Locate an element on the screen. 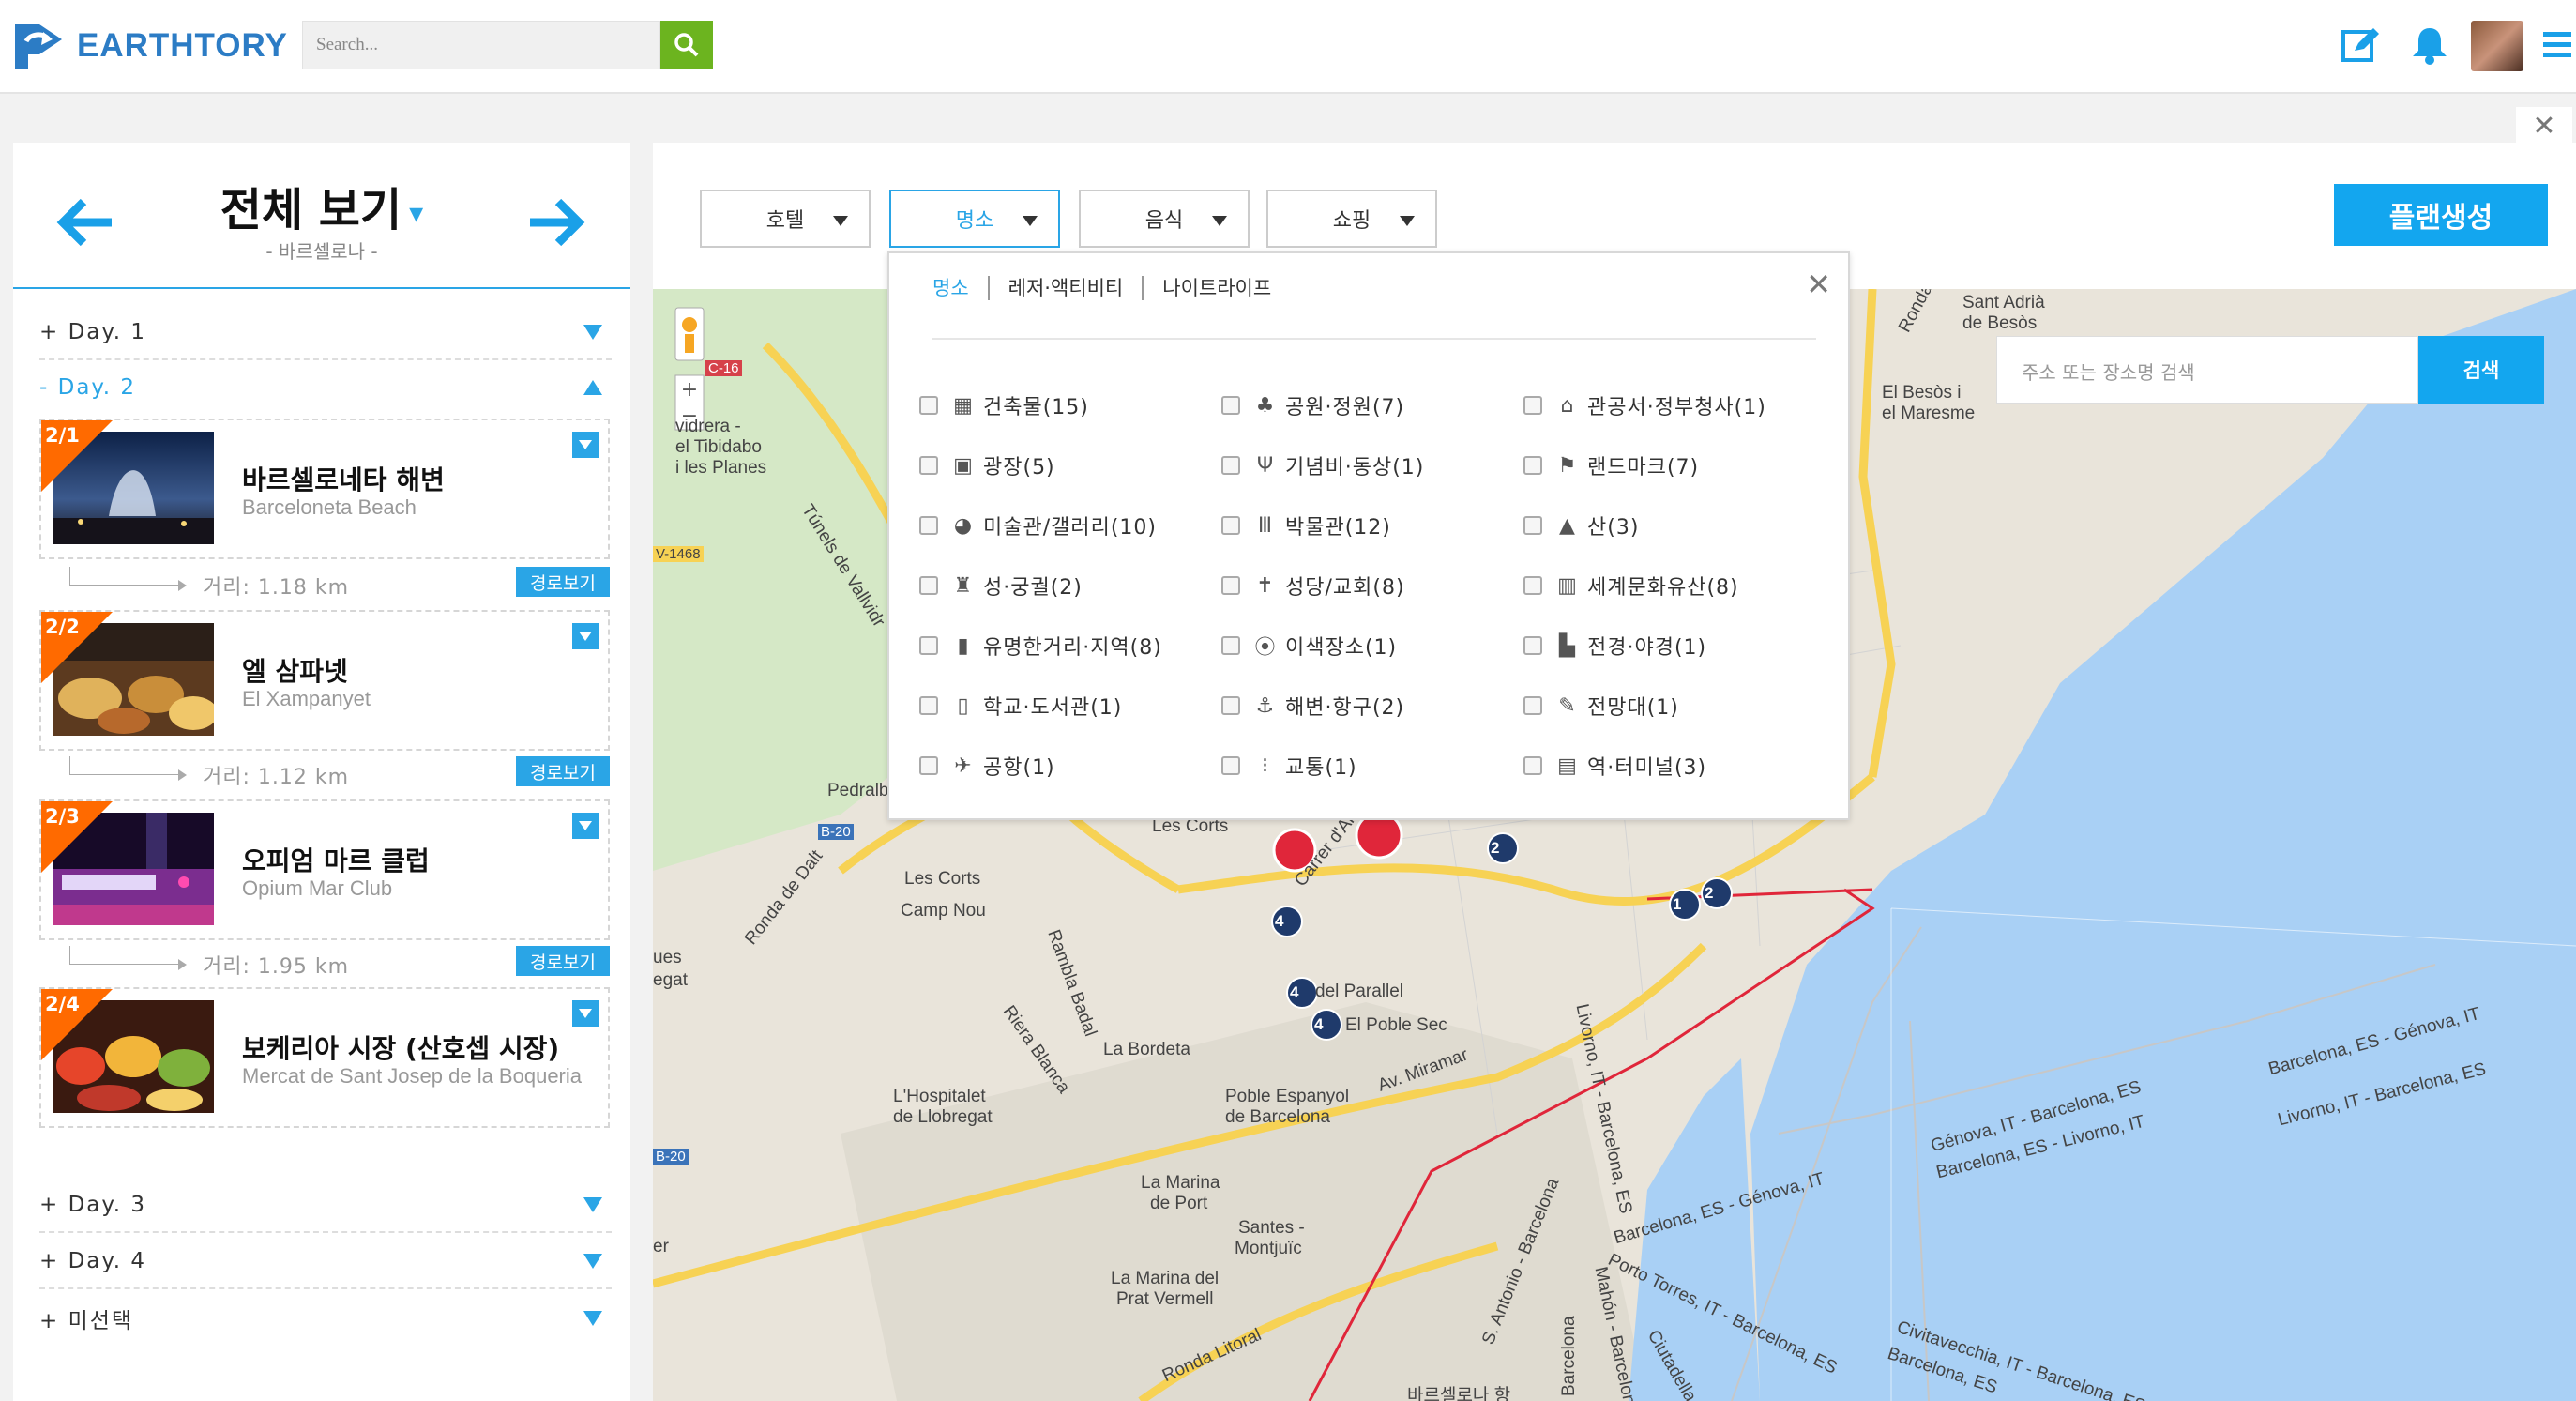  map-search-input: 주소 또는 장소명 검색 is located at coordinates (2207, 370).